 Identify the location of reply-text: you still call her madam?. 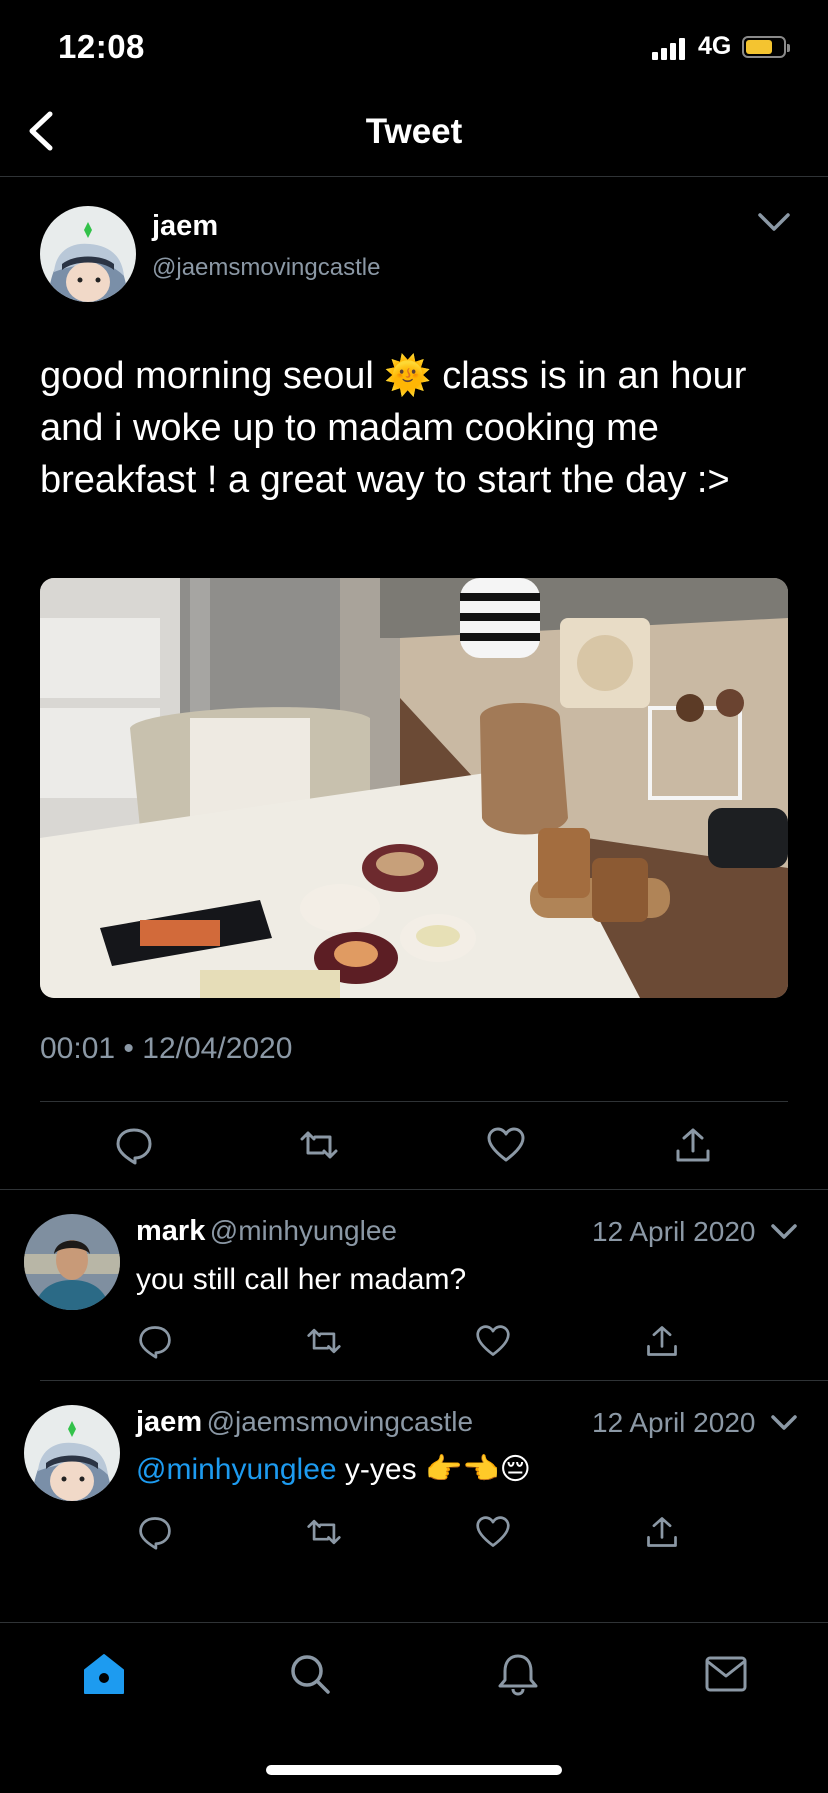
(301, 1279).